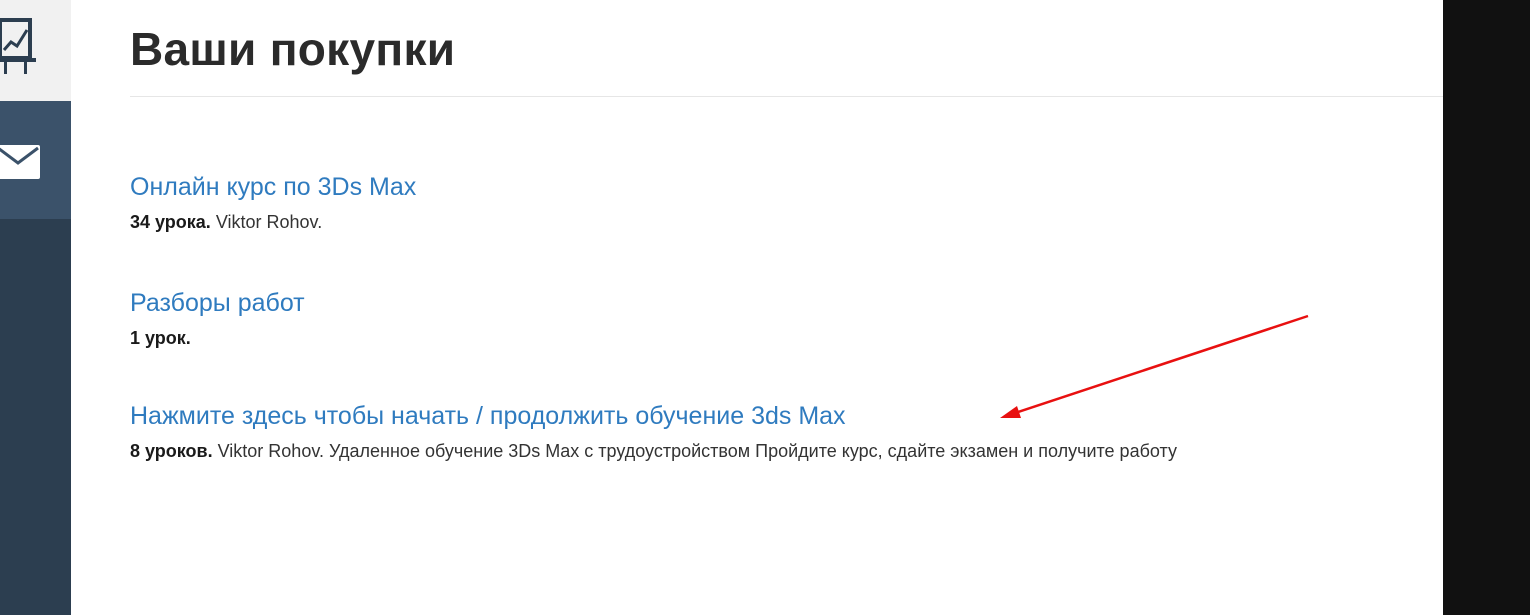 Image resolution: width=1530 pixels, height=615 pixels. What do you see at coordinates (170, 222) in the screenshot?
I see `lesson-count: 34 урока.` at bounding box center [170, 222].